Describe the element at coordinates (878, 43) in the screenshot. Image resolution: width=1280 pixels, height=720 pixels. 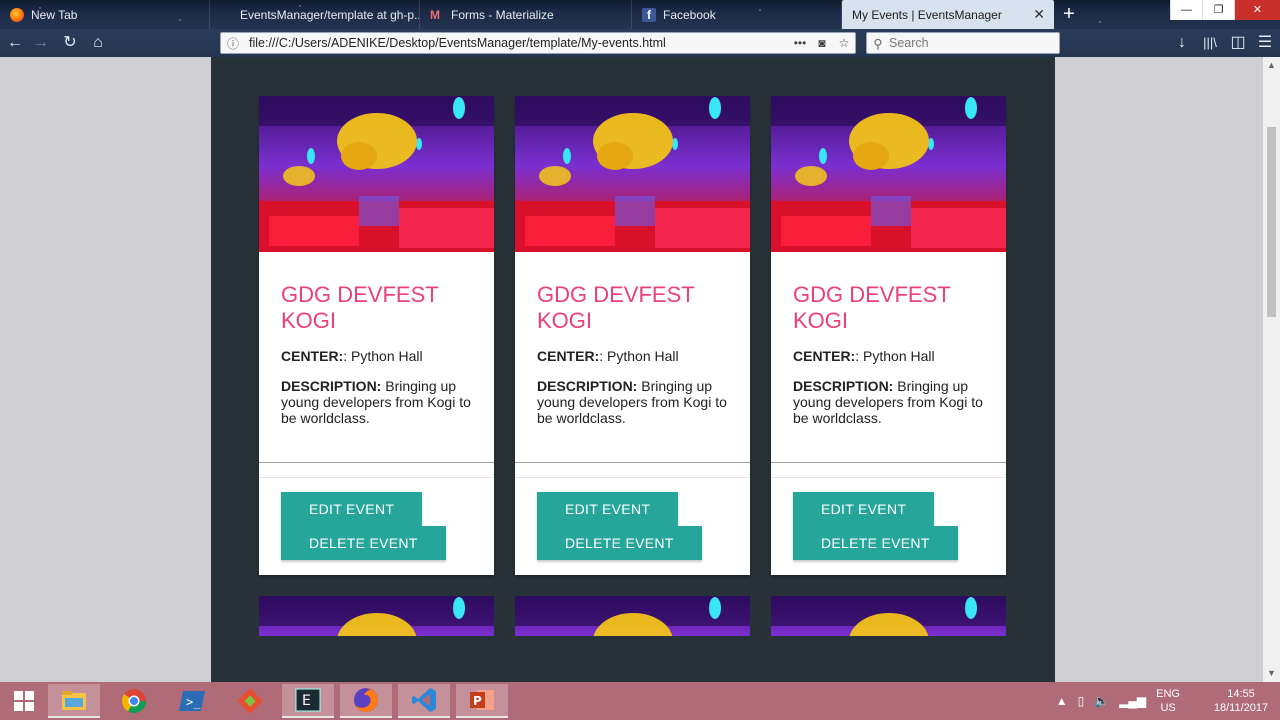
I see `search-icon: ⚲` at that location.